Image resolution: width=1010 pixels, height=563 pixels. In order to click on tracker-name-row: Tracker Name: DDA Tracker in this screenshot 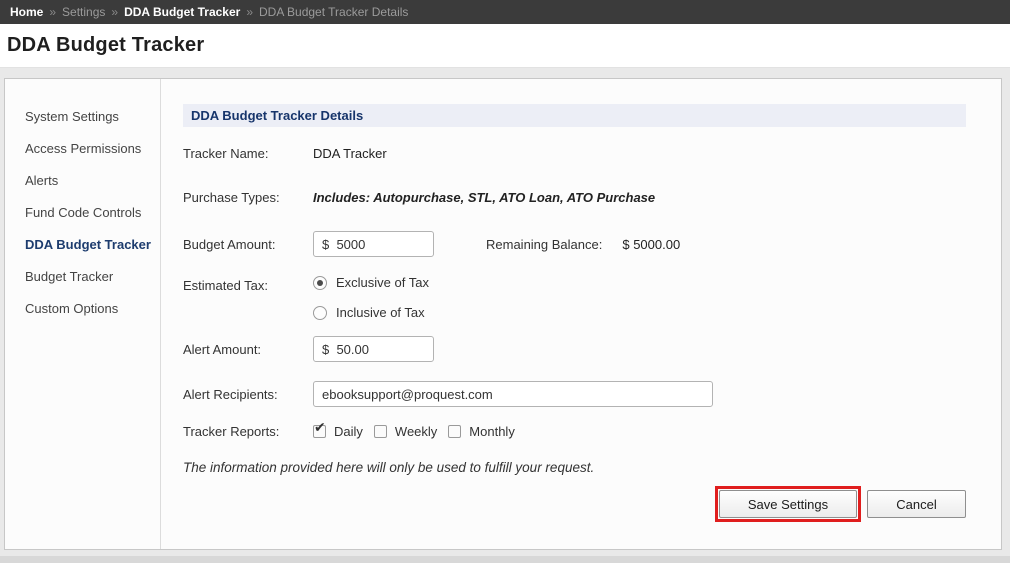, I will do `click(574, 153)`.